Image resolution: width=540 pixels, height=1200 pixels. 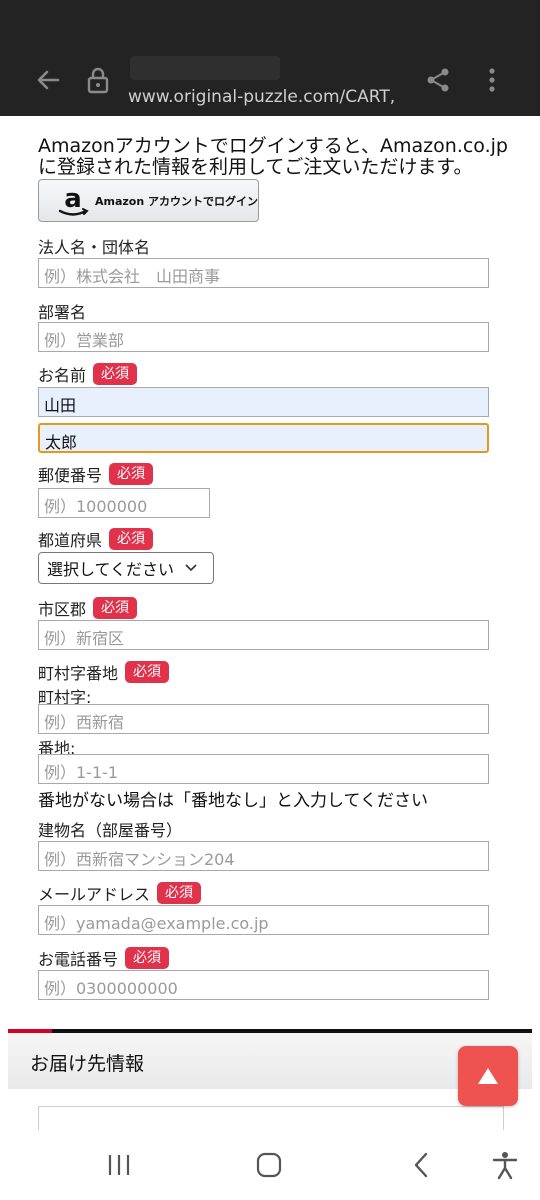 I want to click on page-title-placeholder, so click(x=205, y=68).